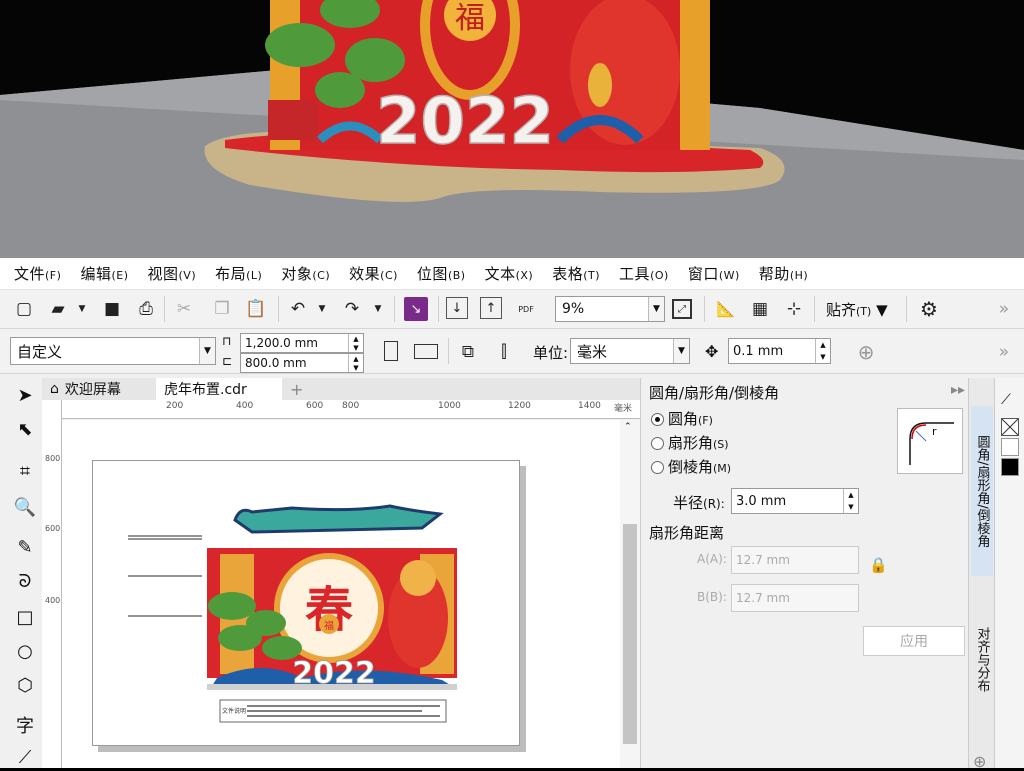 This screenshot has width=1024, height=771. I want to click on crop-tool-icon: ⌗, so click(25, 471).